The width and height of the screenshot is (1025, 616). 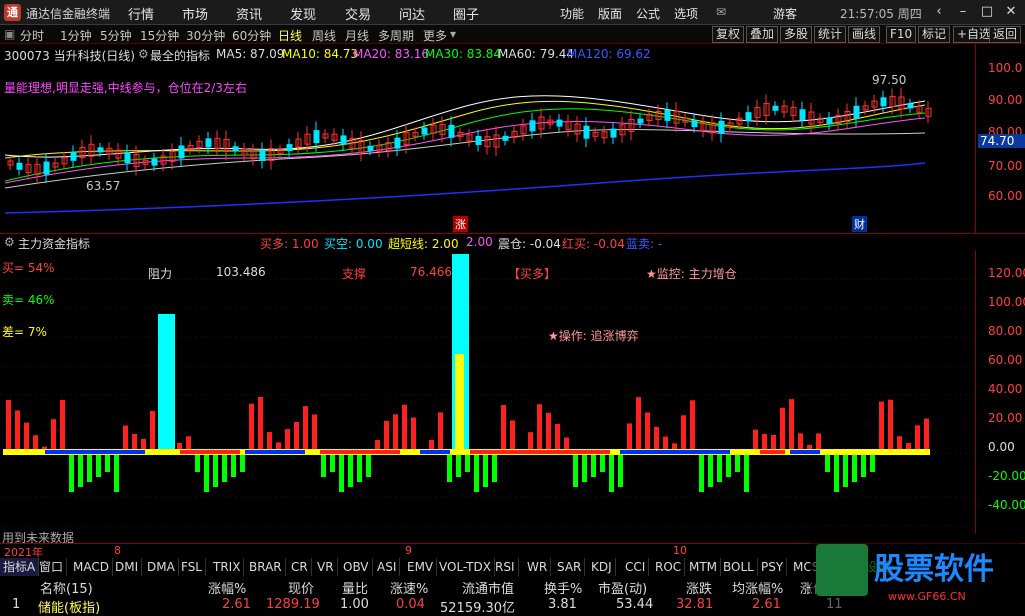 I want to click on col-price: 现价, so click(x=301, y=587).